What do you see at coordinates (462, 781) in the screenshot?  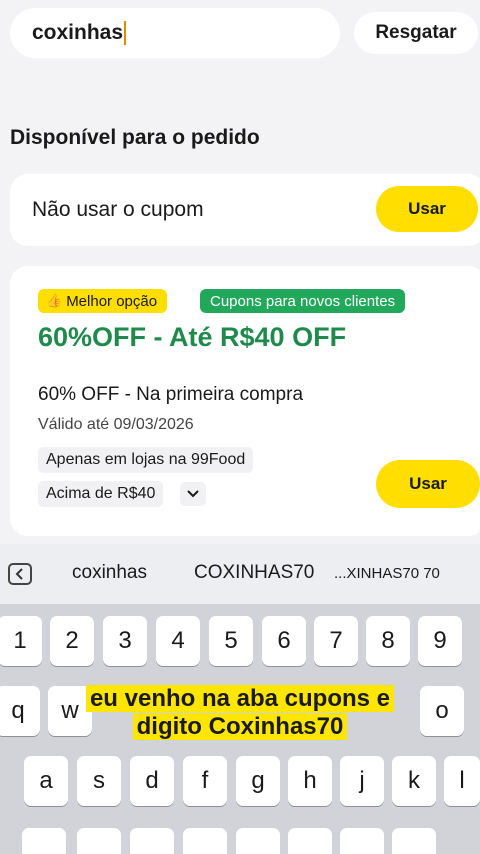 I see `key-l: l` at bounding box center [462, 781].